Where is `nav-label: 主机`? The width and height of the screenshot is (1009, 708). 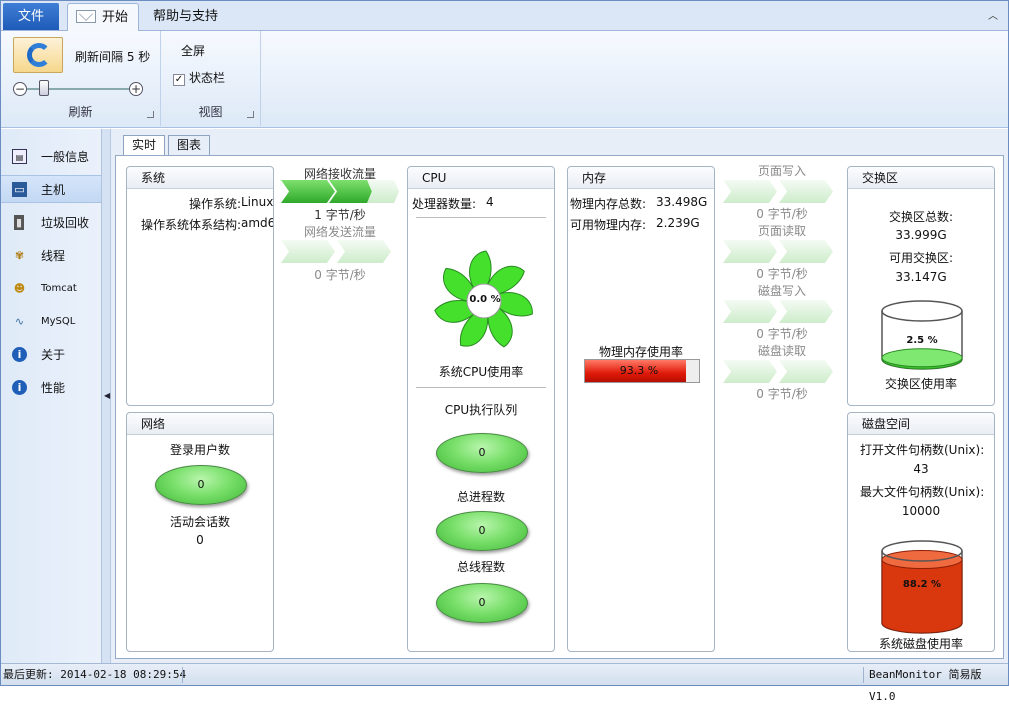
nav-label: 主机 is located at coordinates (53, 190).